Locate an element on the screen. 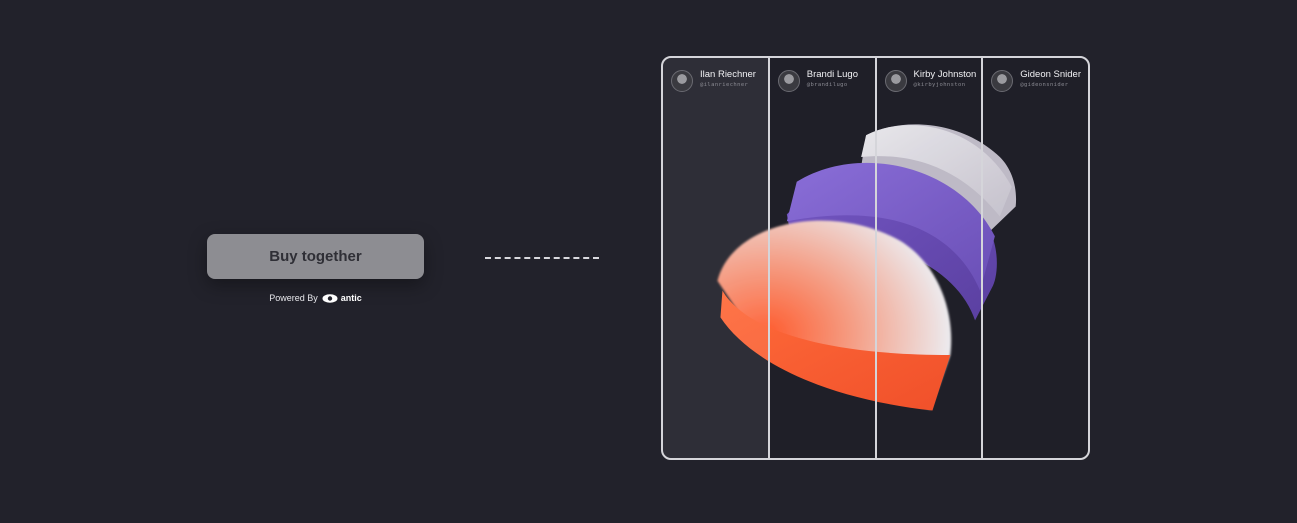 This screenshot has height=523, width=1297. participant-header: Kirby Johnston @kirbyjohnston is located at coordinates (930, 80).